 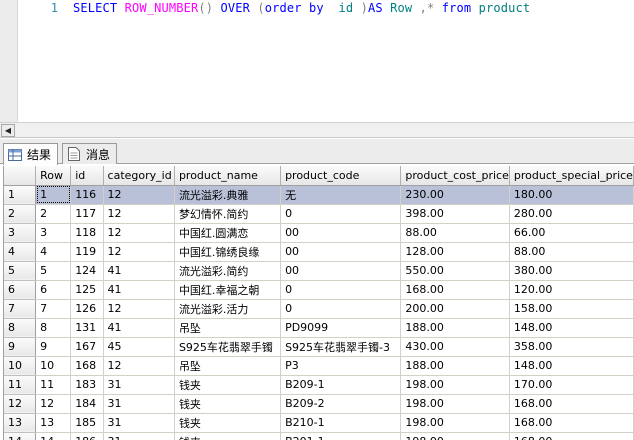 I want to click on grid-cell: 13, so click(x=53, y=423).